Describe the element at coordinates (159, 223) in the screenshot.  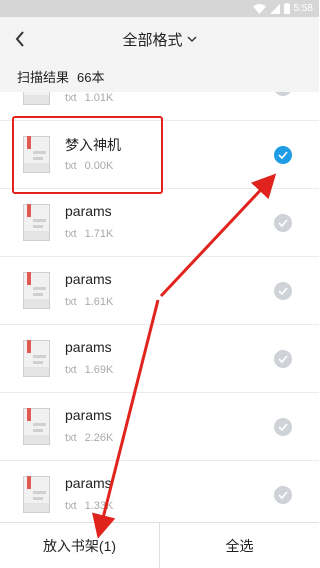
I see `file-list-item: params txt 1.71K` at that location.